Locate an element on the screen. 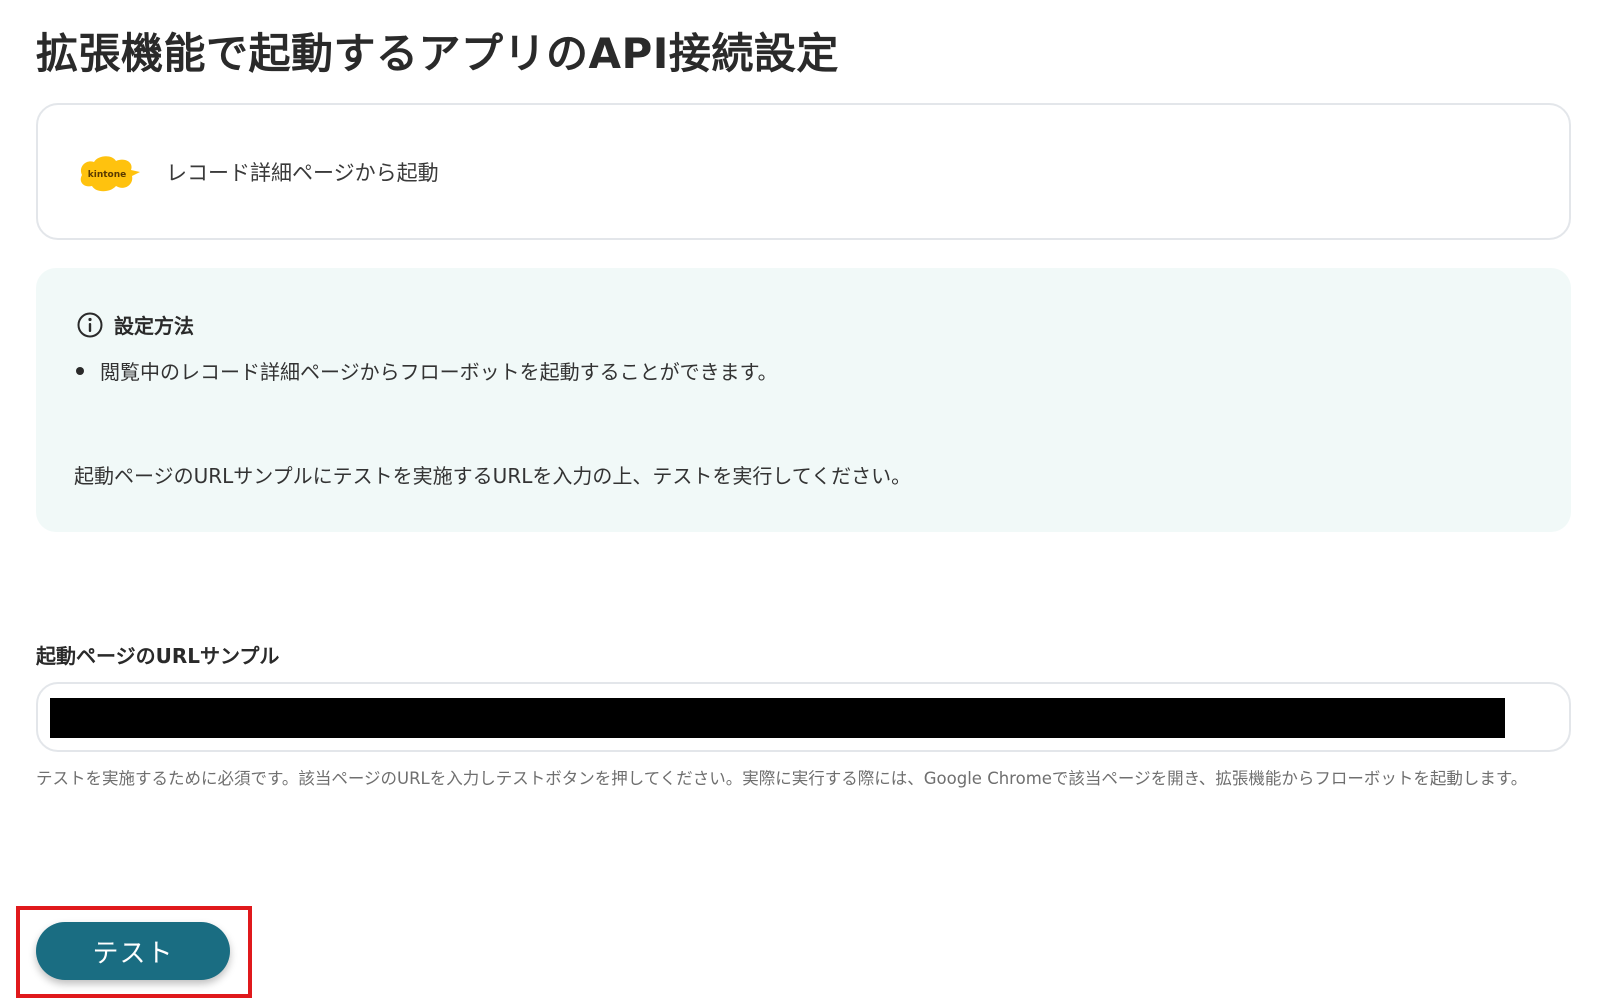 This screenshot has height=1004, width=1600. url-input-wrapper is located at coordinates (803, 717).